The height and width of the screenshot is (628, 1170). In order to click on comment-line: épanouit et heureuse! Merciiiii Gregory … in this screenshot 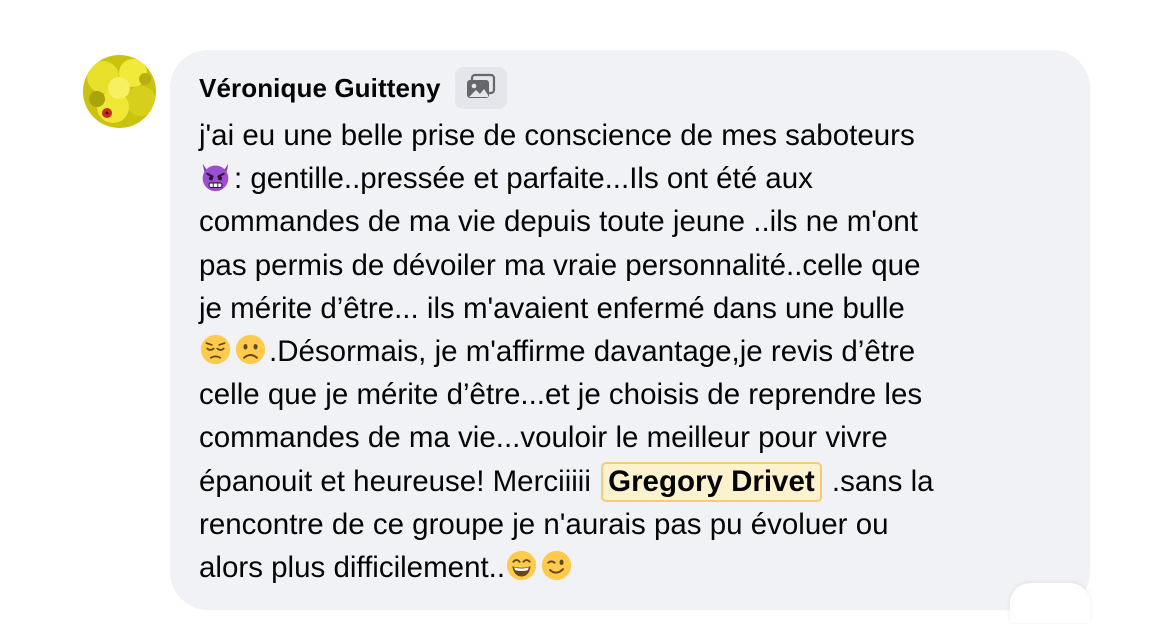, I will do `click(639, 481)`.